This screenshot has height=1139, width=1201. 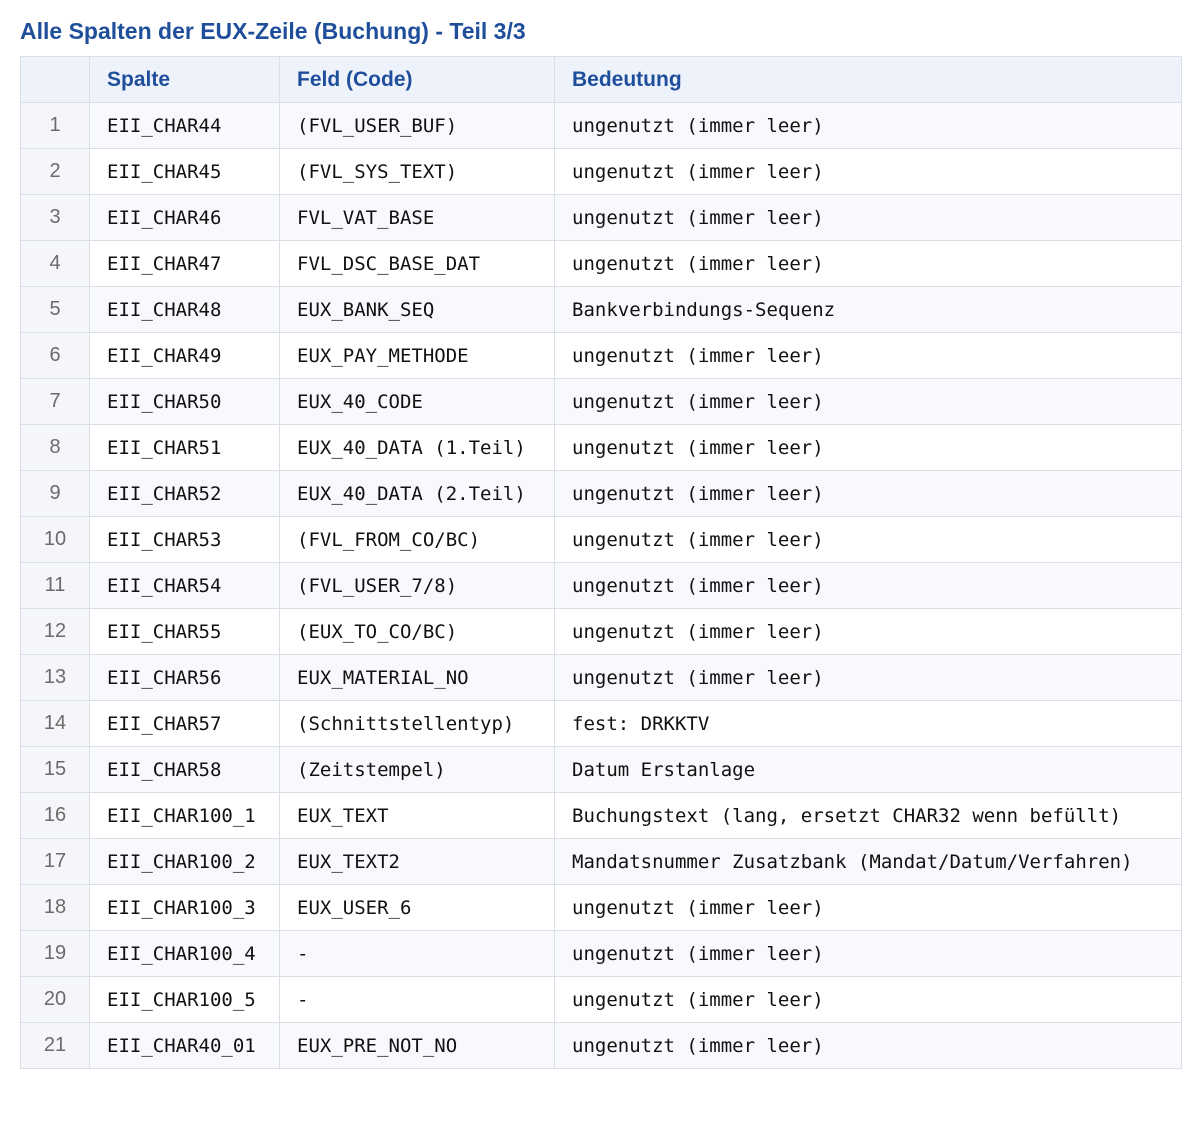 I want to click on cell-feld: EUX_PRE_NOT_NO, so click(x=417, y=1045).